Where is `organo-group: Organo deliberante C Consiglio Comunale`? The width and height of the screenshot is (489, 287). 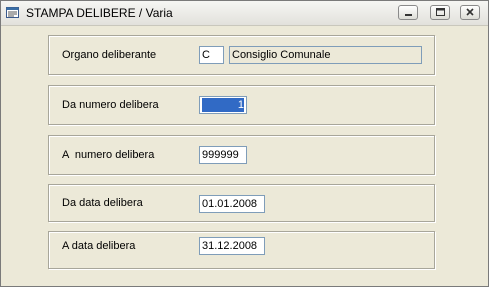
organo-group: Organo deliberante C Consiglio Comunale is located at coordinates (241, 55).